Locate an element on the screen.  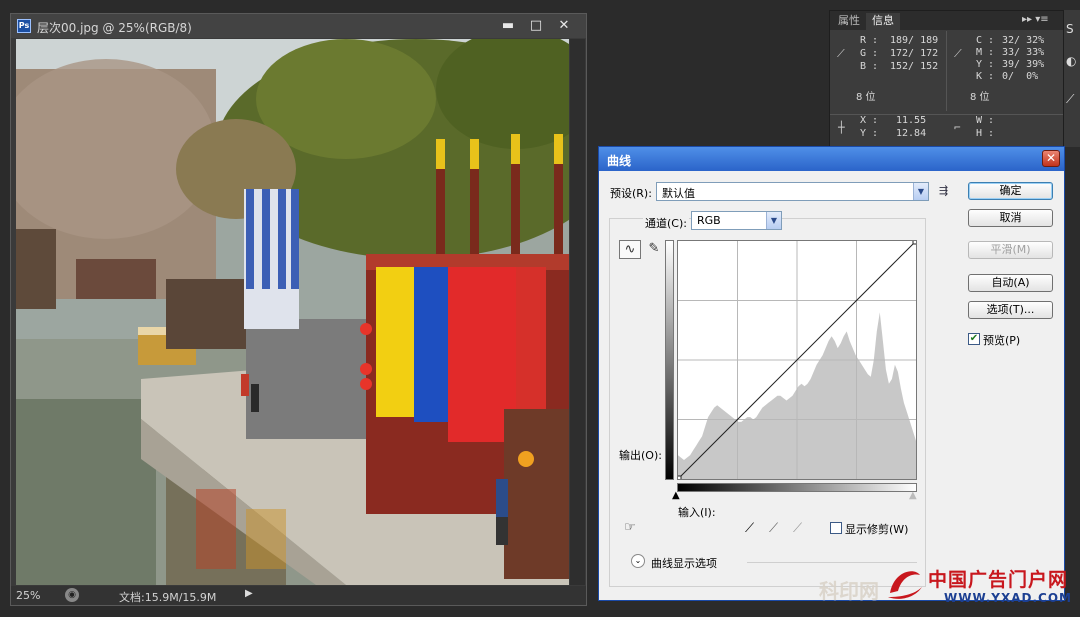
output-label: 输出(O): is located at coordinates (640, 455).